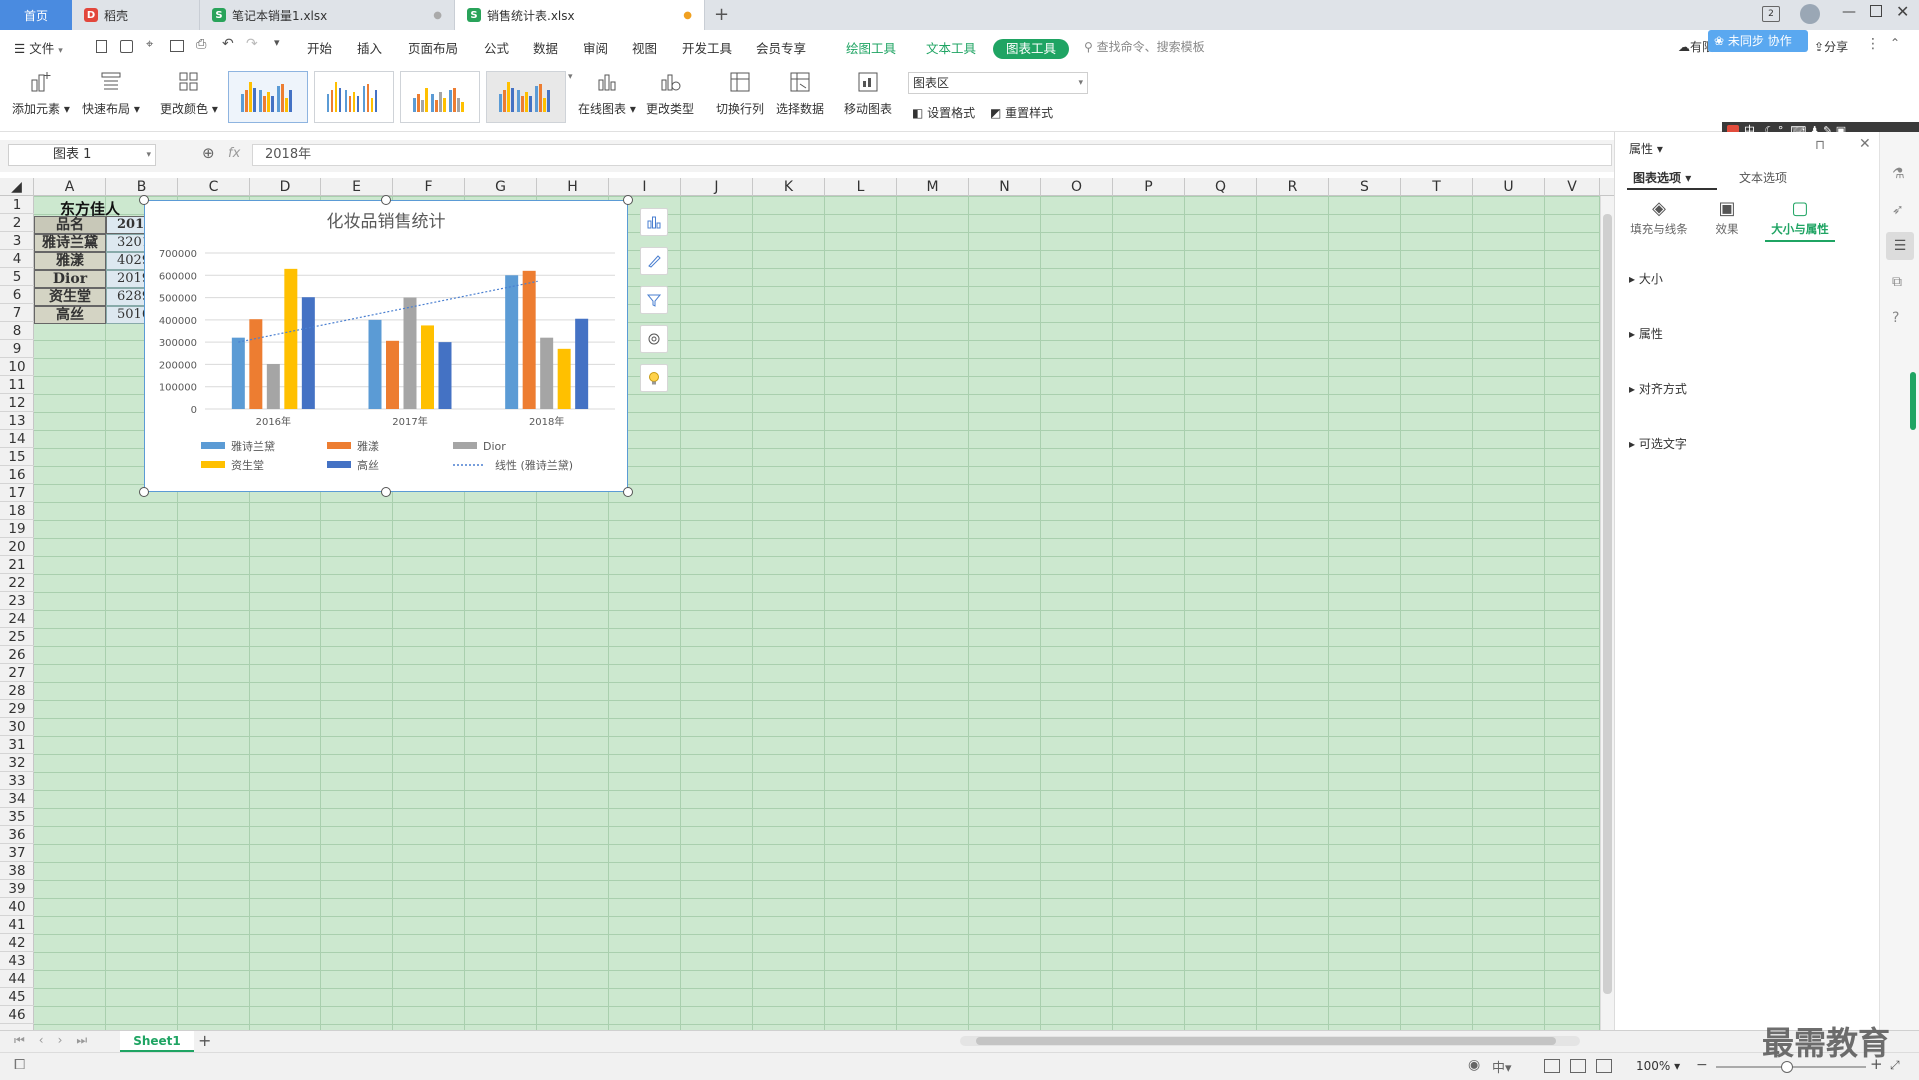 This screenshot has width=1919, height=1080. I want to click on set-format-button: ◧ 设置格式, so click(943, 112).